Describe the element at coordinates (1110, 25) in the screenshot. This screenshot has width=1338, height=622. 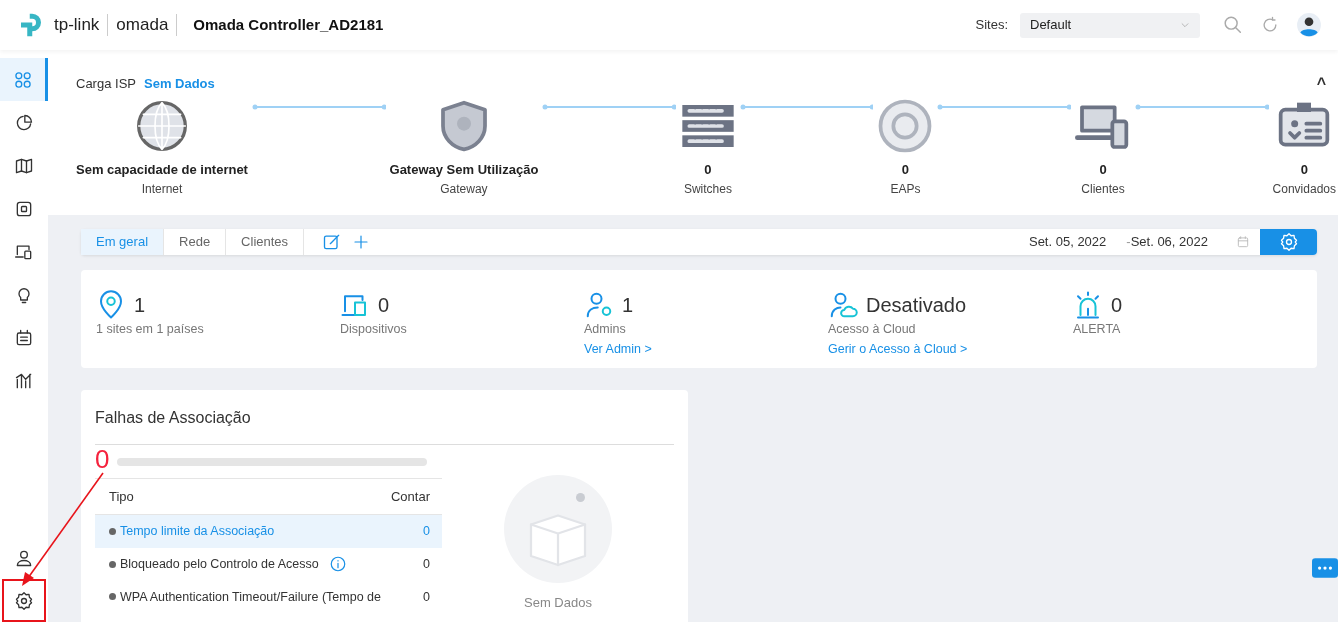
I see `site-select: Default` at that location.